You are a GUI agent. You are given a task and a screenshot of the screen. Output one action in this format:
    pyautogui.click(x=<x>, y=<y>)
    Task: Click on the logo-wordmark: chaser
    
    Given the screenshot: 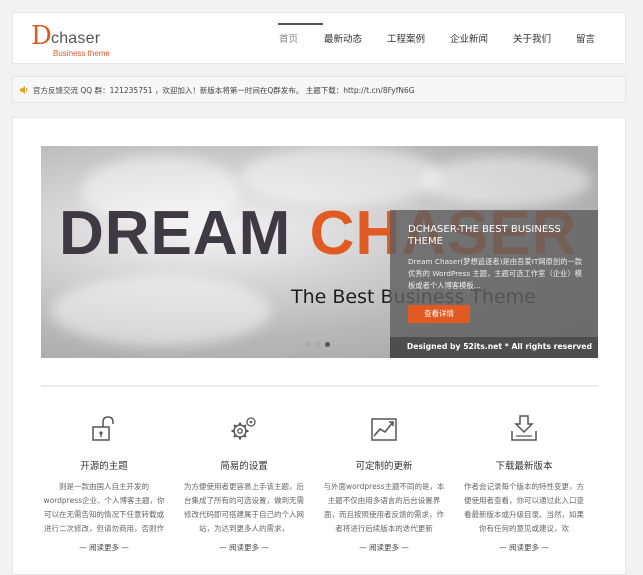 What is the action you would take?
    pyautogui.click(x=76, y=38)
    